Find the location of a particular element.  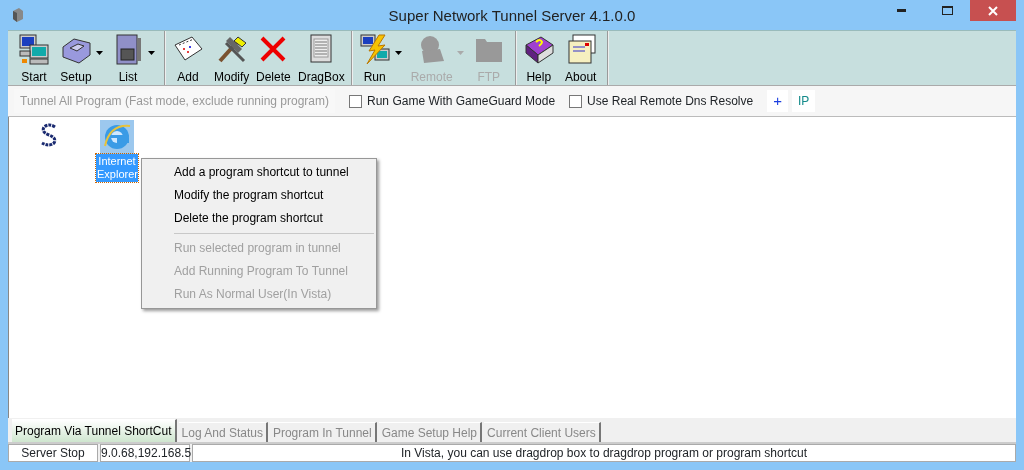

close-button is located at coordinates (993, 10).